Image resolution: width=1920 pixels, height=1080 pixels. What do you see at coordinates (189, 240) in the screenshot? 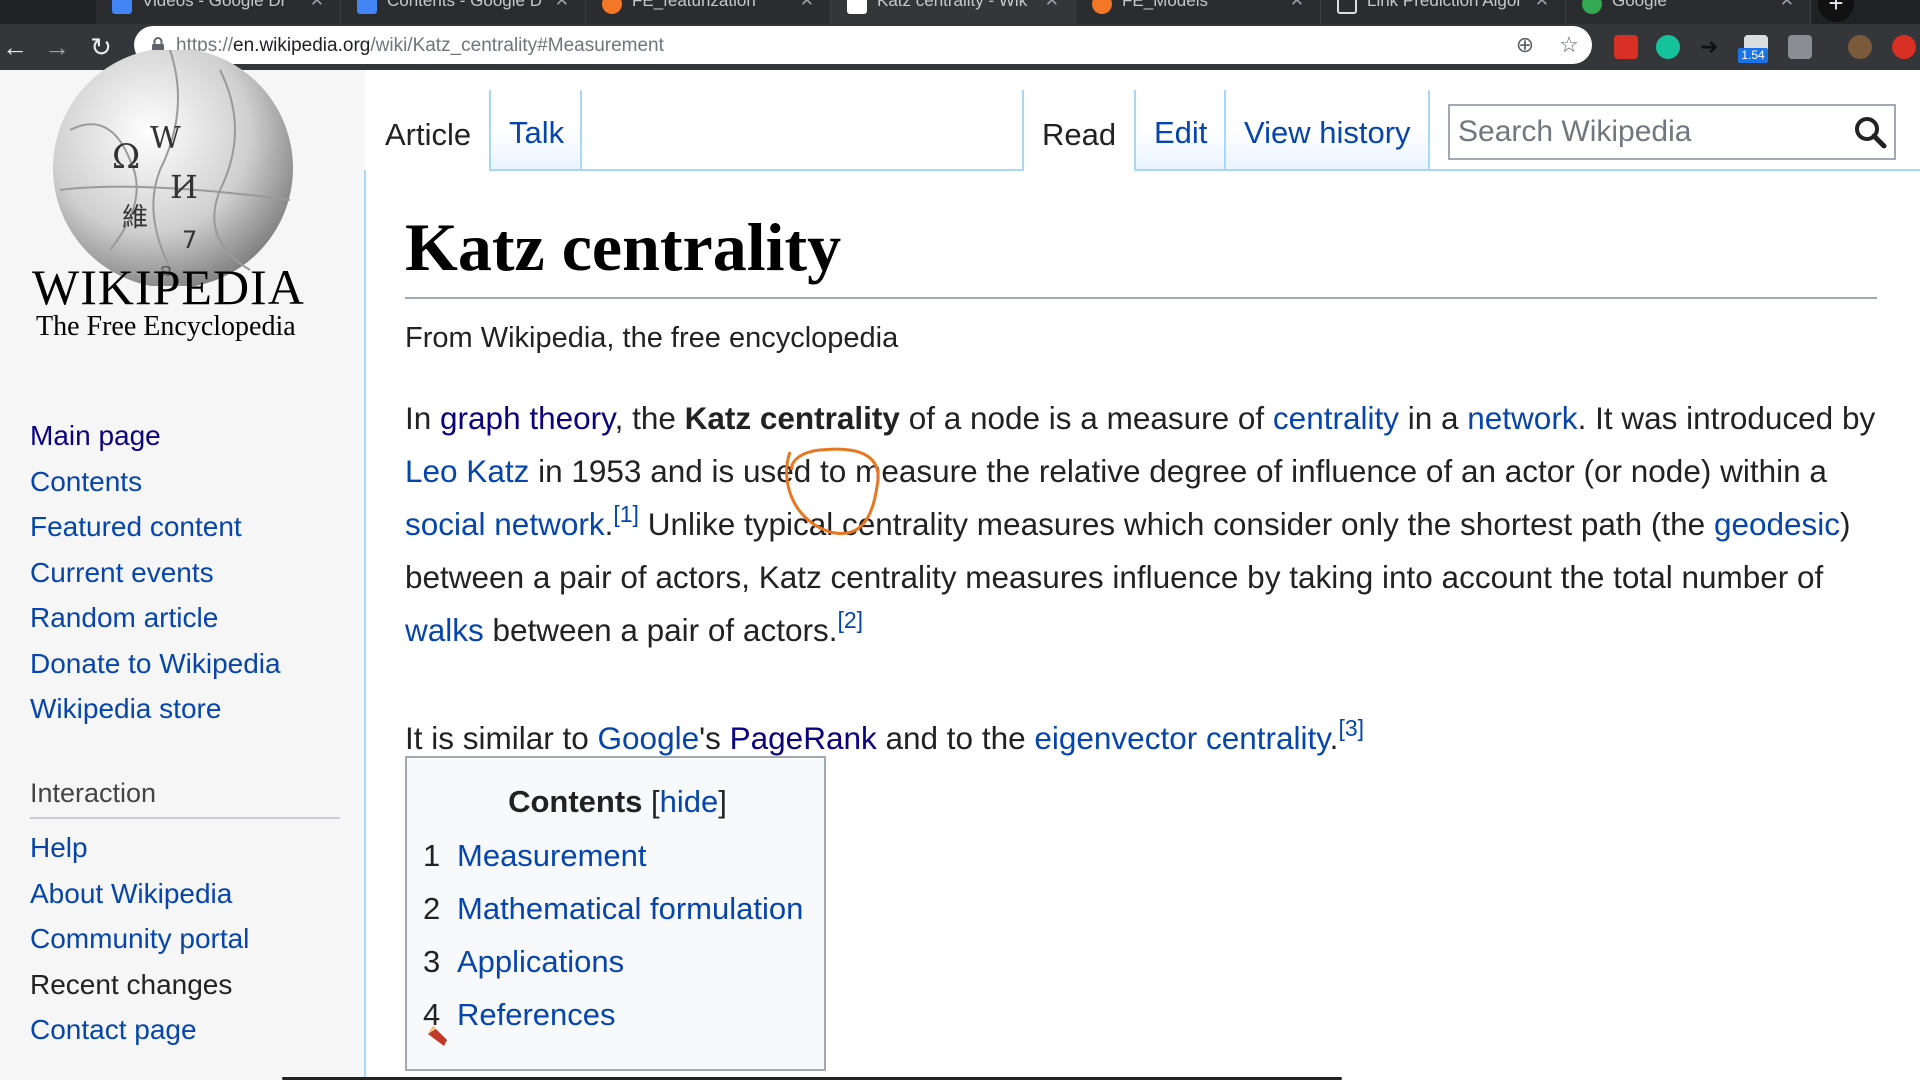
I see `svg-text: 7` at bounding box center [189, 240].